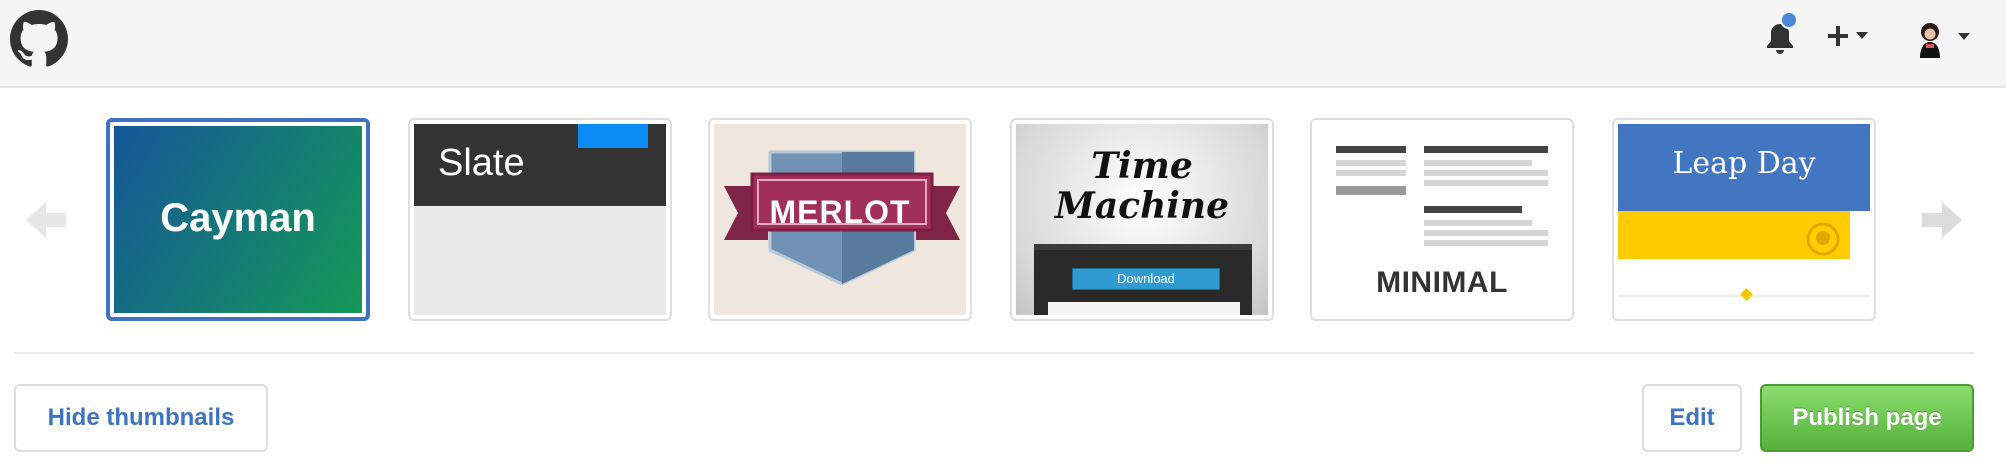  What do you see at coordinates (1442, 282) in the screenshot?
I see `theme-name-minimal: MINIMAL` at bounding box center [1442, 282].